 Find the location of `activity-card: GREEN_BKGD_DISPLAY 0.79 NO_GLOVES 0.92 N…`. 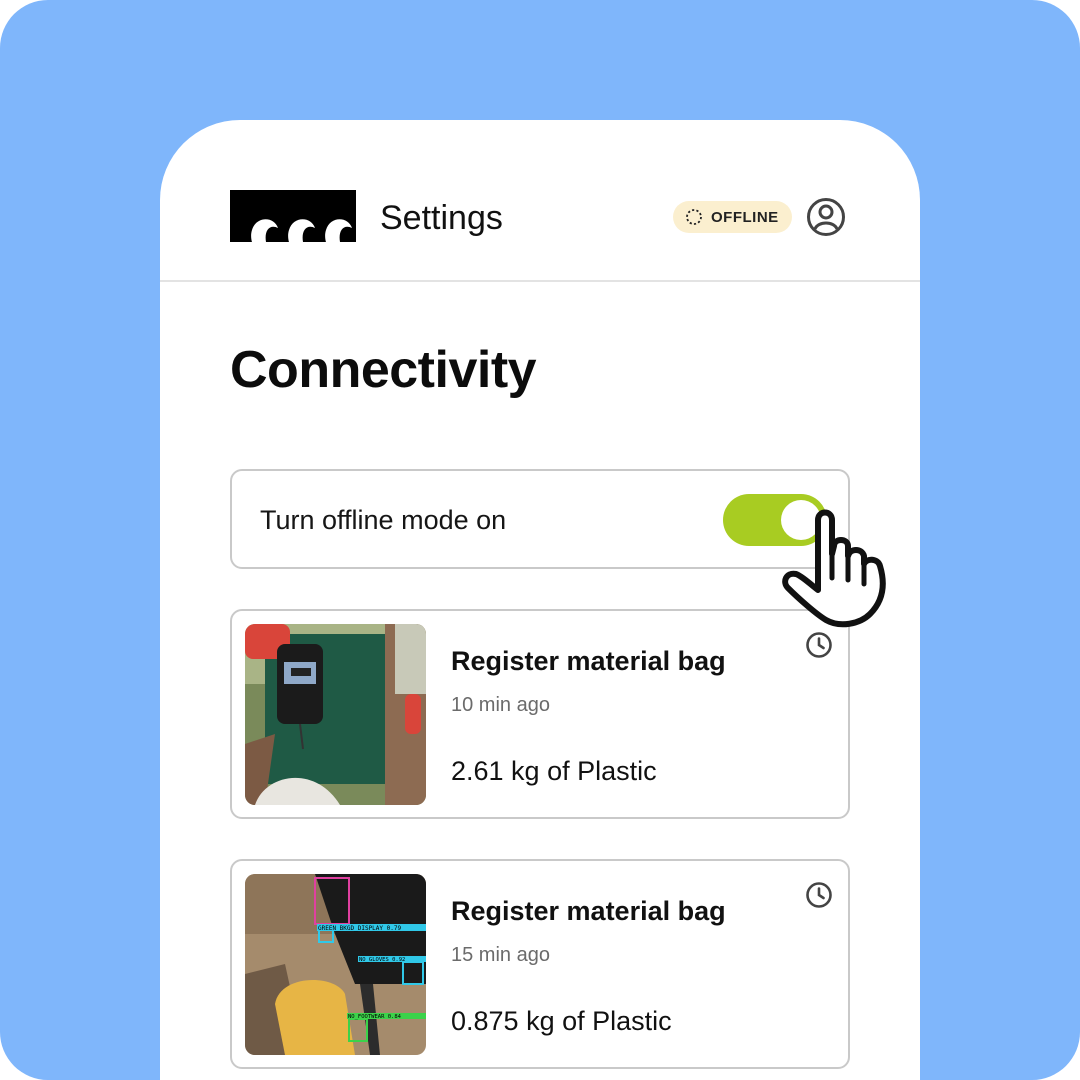

activity-card: GREEN_BKGD_DISPLAY 0.79 NO_GLOVES 0.92 N… is located at coordinates (540, 964).